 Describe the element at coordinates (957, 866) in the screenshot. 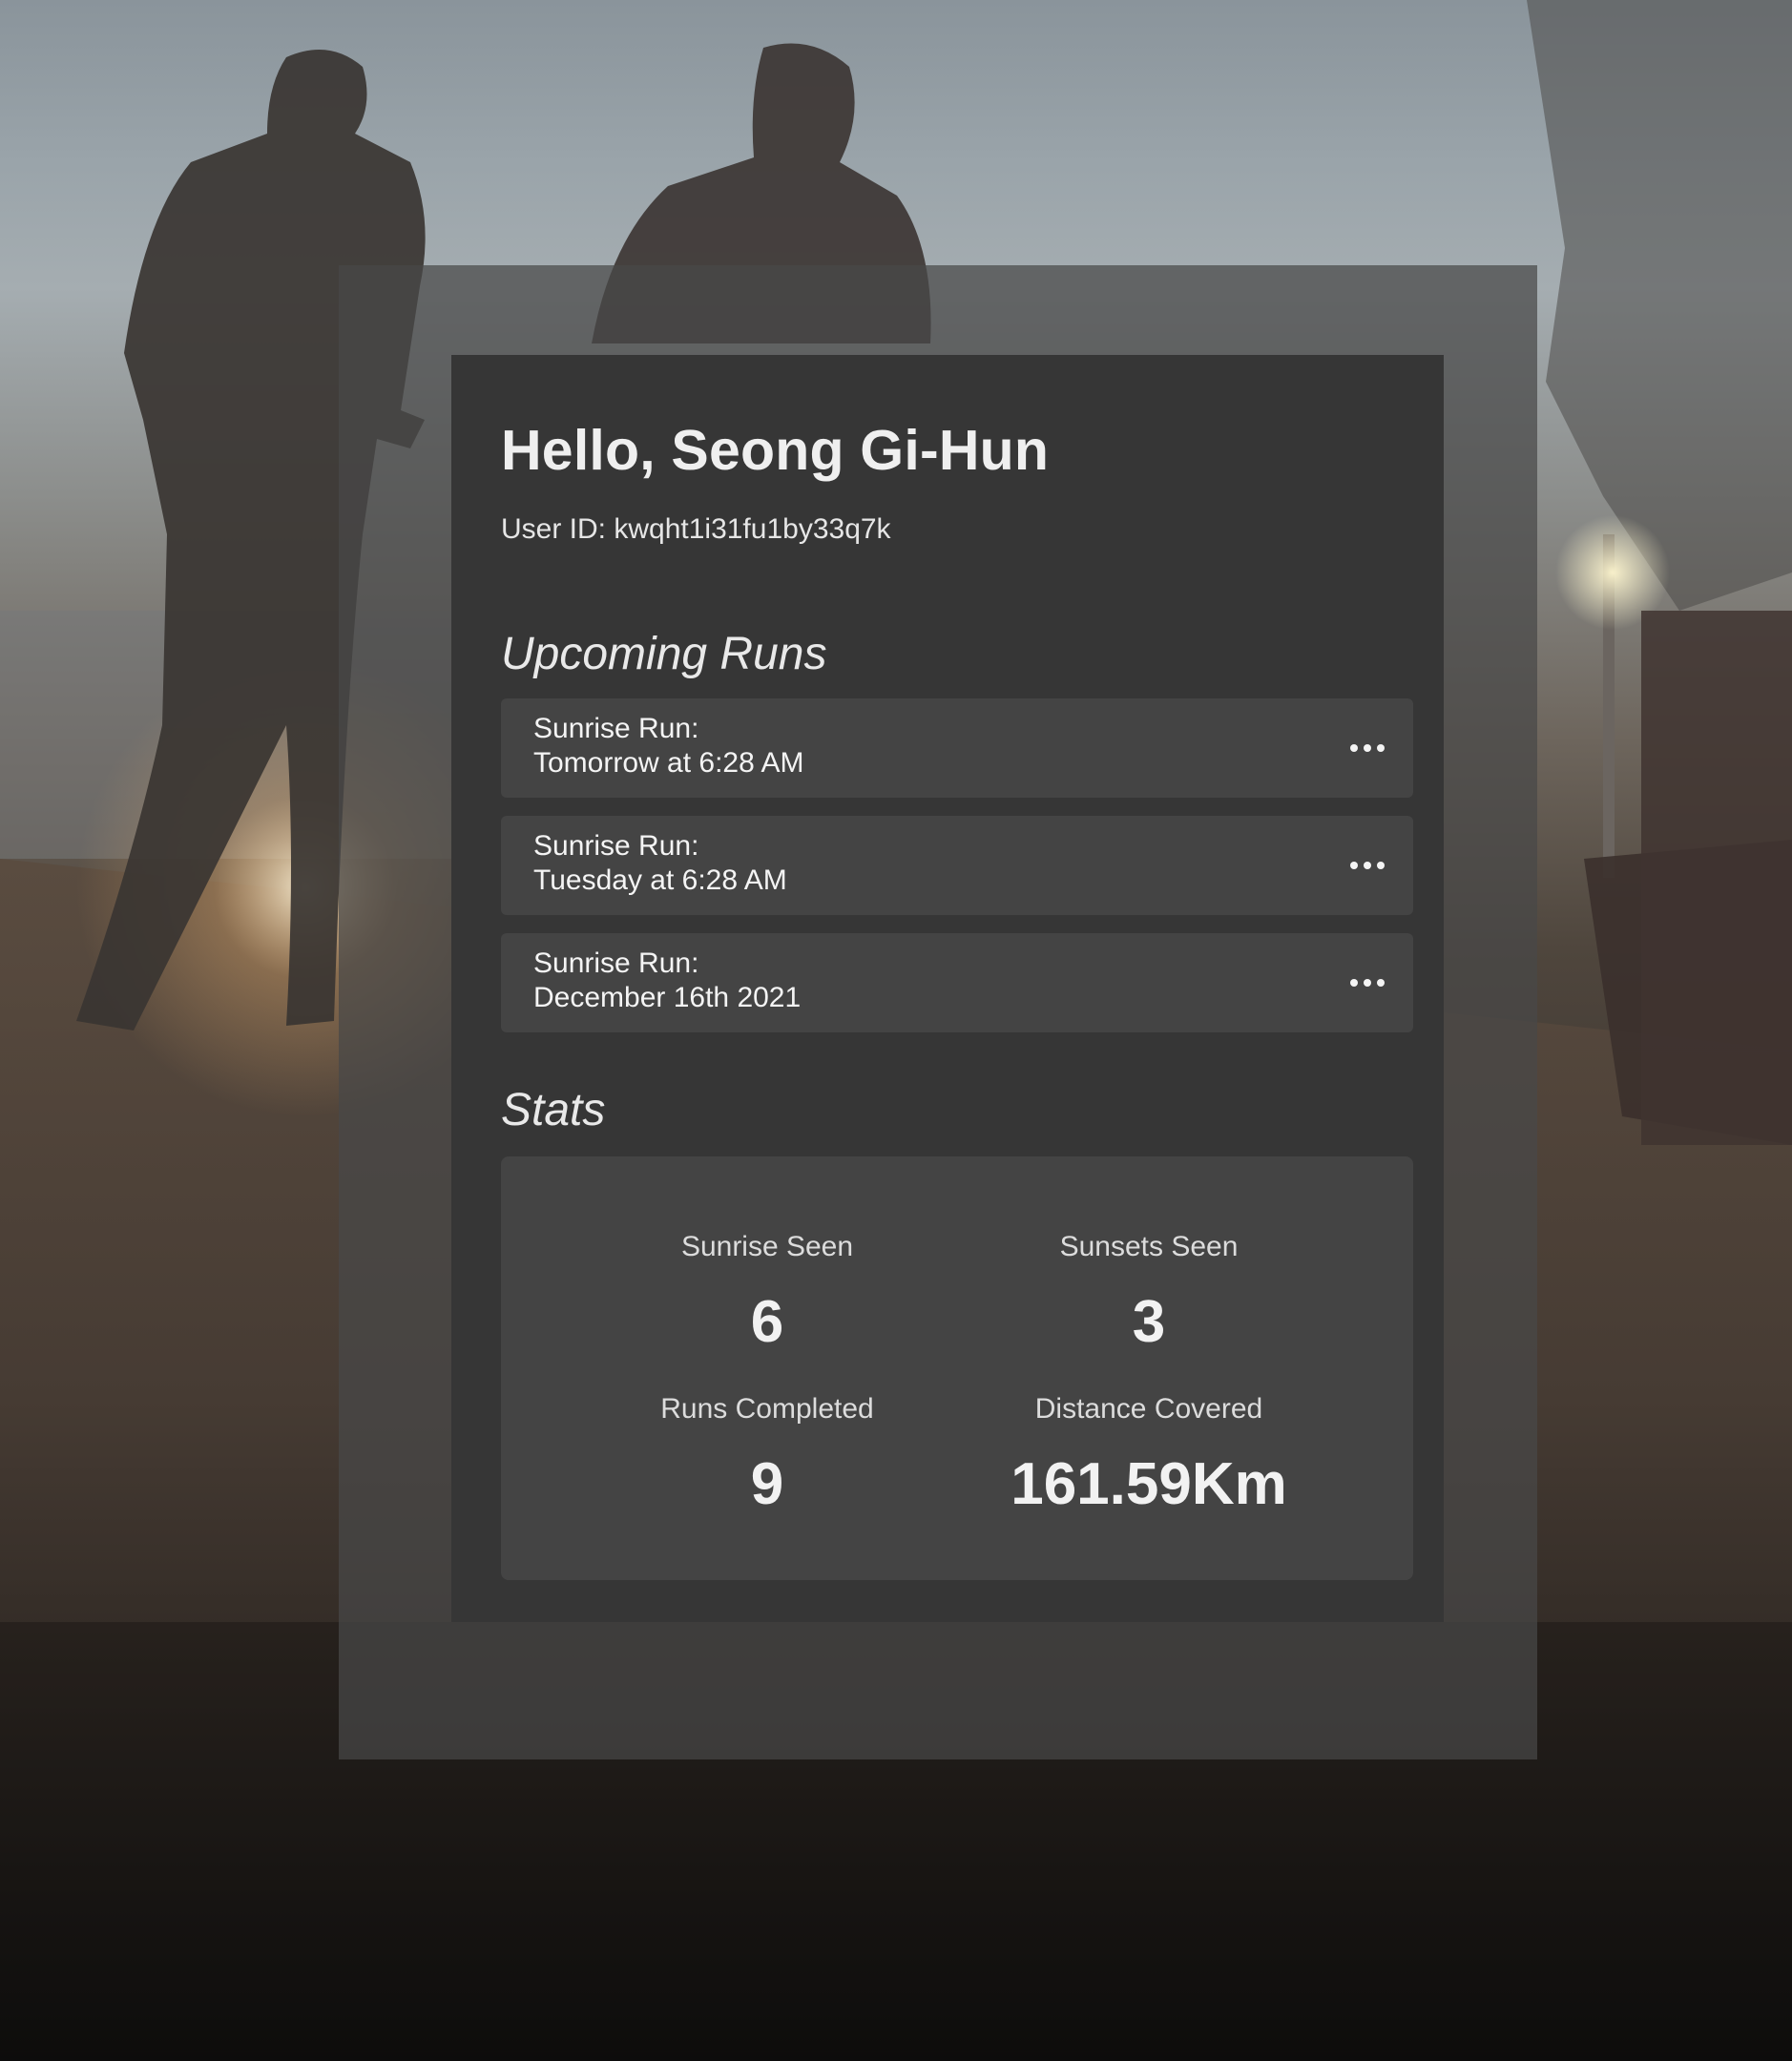

I see `run-item: Sunrise Run: Tuesday at 6:28 AM` at that location.